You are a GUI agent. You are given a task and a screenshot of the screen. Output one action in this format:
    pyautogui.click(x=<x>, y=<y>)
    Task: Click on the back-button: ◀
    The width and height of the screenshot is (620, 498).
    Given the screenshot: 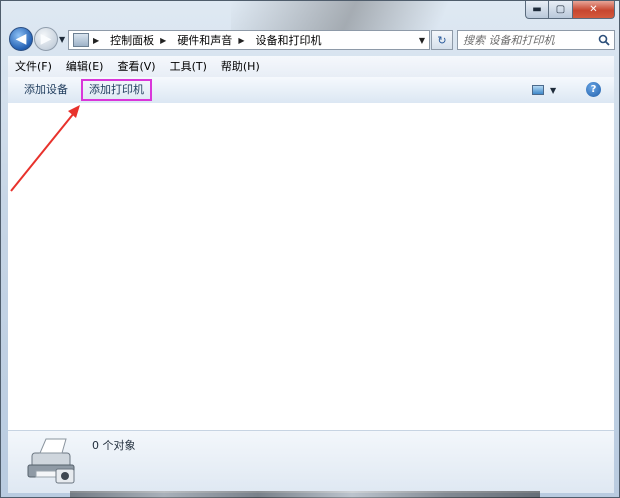 What is the action you would take?
    pyautogui.click(x=21, y=39)
    